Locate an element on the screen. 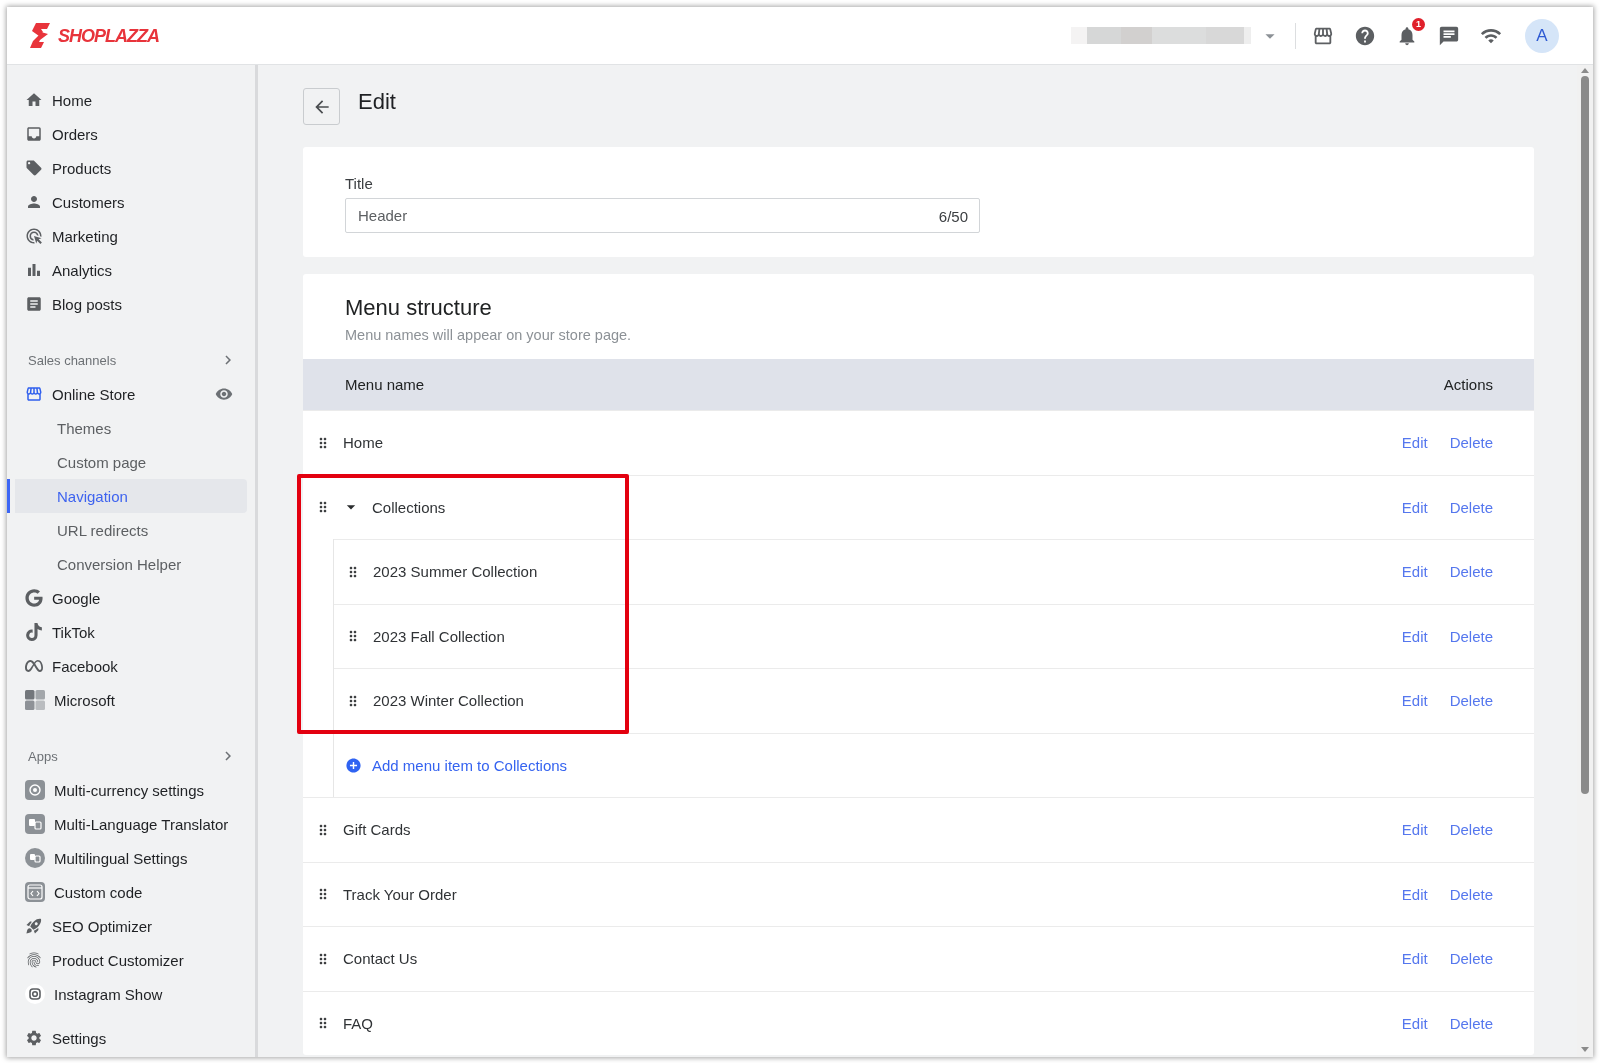 This screenshot has width=1600, height=1063. card-subtitle: Menu names will appear on your store page. is located at coordinates (488, 335).